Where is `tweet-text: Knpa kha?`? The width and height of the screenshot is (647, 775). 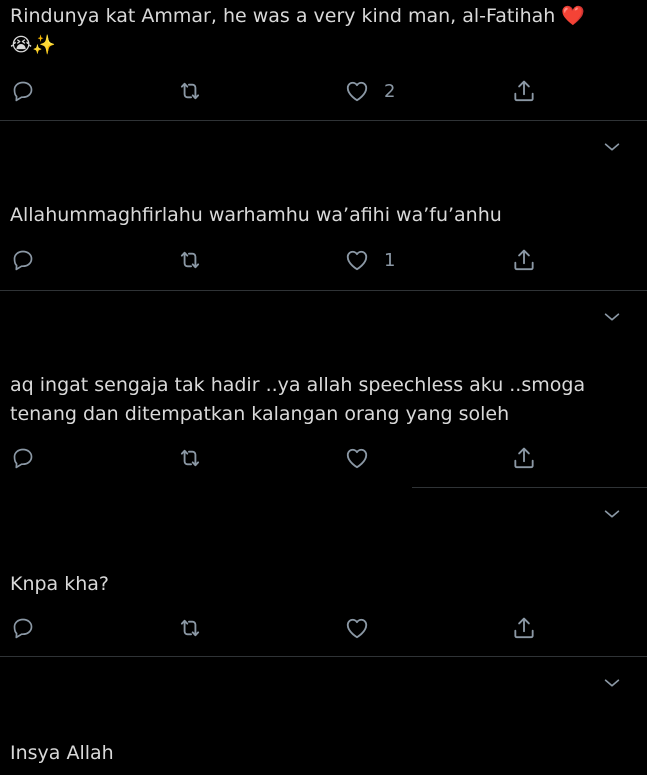 tweet-text: Knpa kha? is located at coordinates (60, 584).